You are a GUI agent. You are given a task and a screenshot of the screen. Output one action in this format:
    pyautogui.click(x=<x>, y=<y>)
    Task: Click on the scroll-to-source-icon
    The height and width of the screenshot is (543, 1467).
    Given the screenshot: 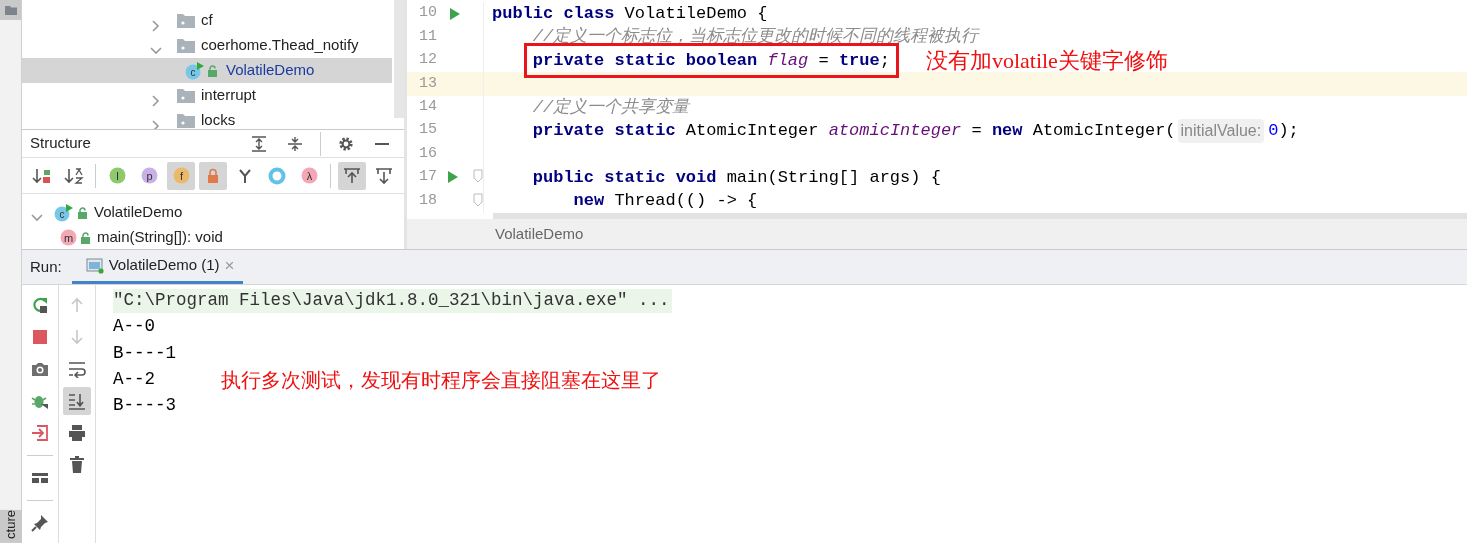 What is the action you would take?
    pyautogui.click(x=352, y=175)
    